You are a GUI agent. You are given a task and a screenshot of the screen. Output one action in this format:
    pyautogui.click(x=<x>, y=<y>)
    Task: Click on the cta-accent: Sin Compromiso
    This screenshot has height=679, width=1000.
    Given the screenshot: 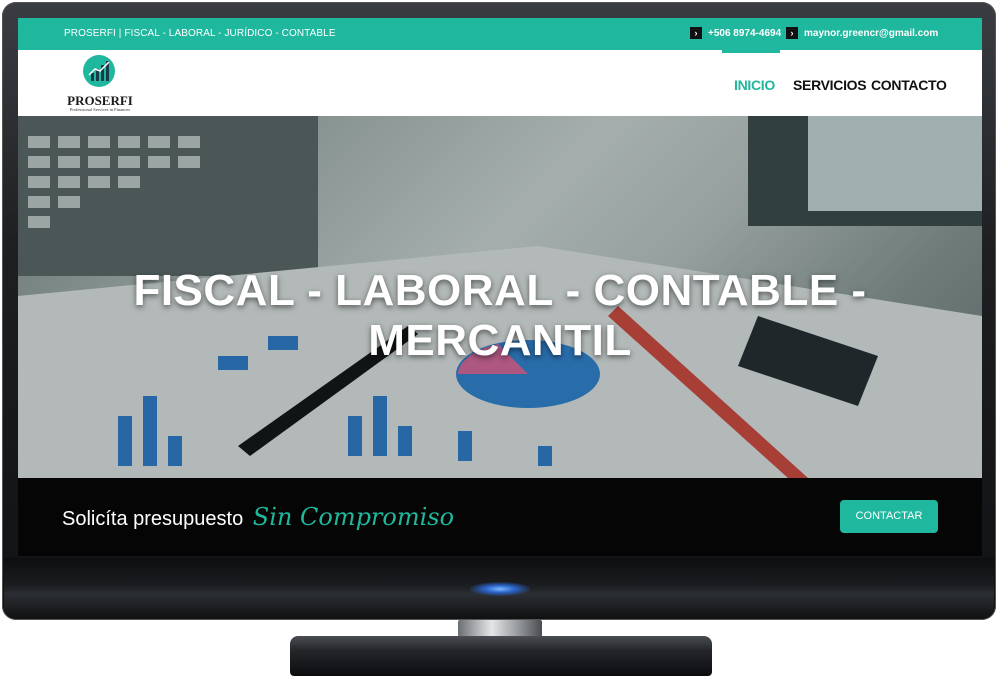 What is the action you would take?
    pyautogui.click(x=353, y=517)
    